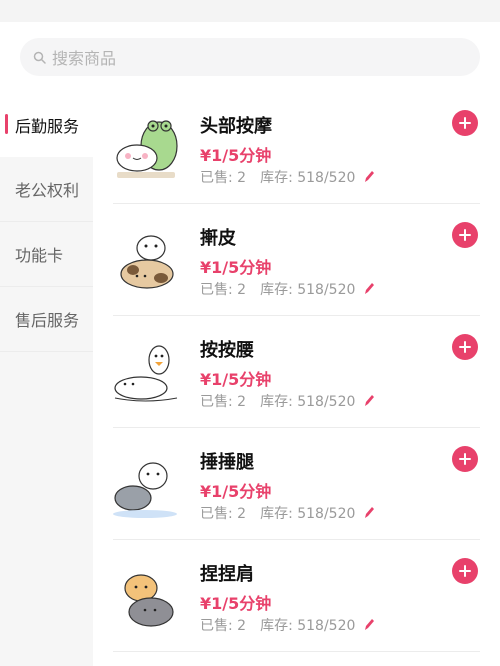  I want to click on product-name: 捏捏肩, so click(227, 574).